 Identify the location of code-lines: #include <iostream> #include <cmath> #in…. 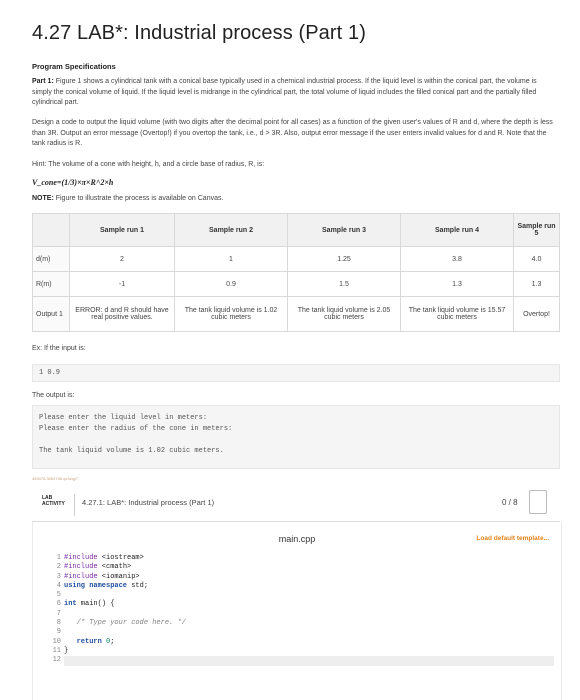
(309, 610).